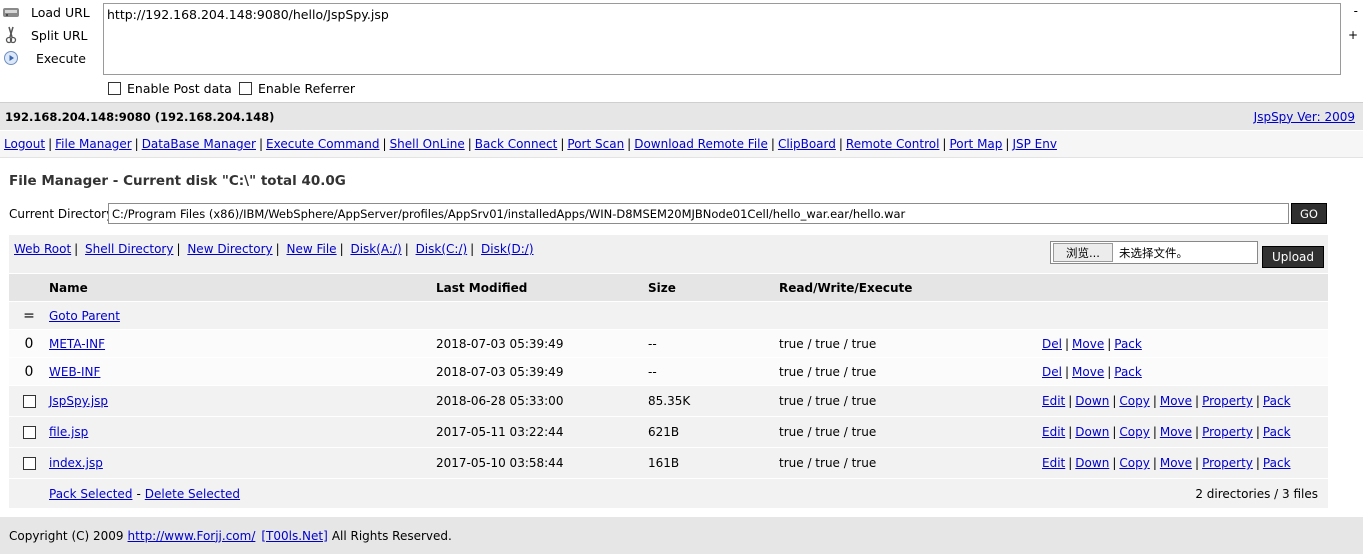 Image resolution: width=1363 pixels, height=554 pixels. I want to click on row-actions: Edit | Down | Copy | Move | Property | Pack, so click(1166, 401).